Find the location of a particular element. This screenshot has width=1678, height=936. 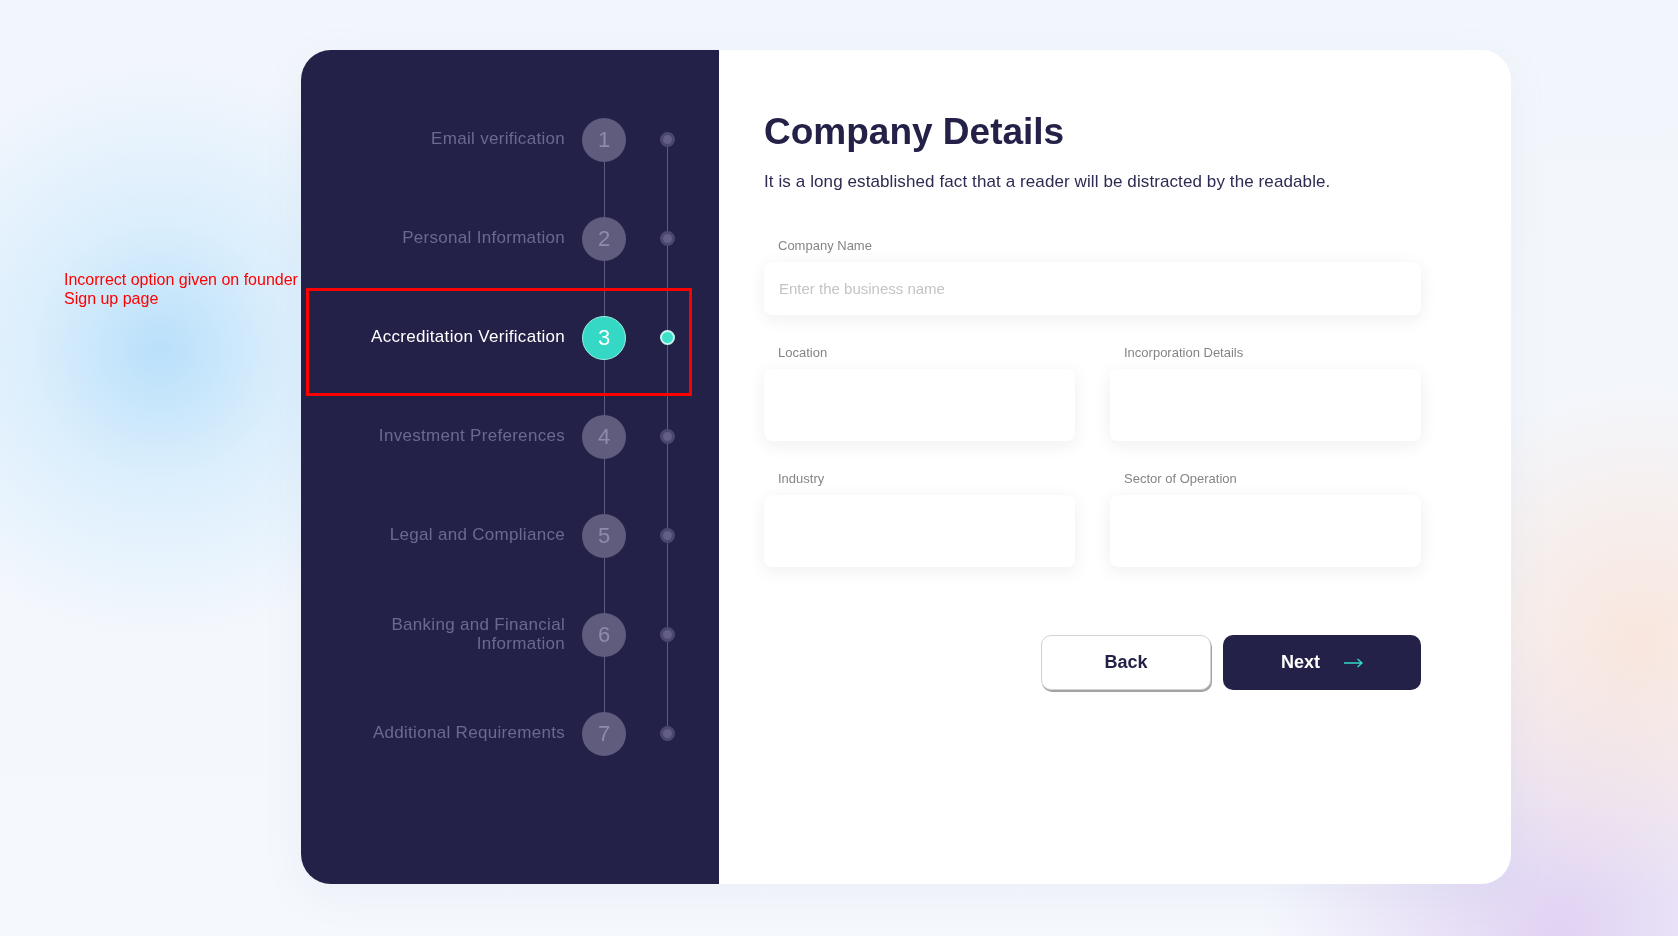

step-label: Additional Requirements is located at coordinates (468, 733).